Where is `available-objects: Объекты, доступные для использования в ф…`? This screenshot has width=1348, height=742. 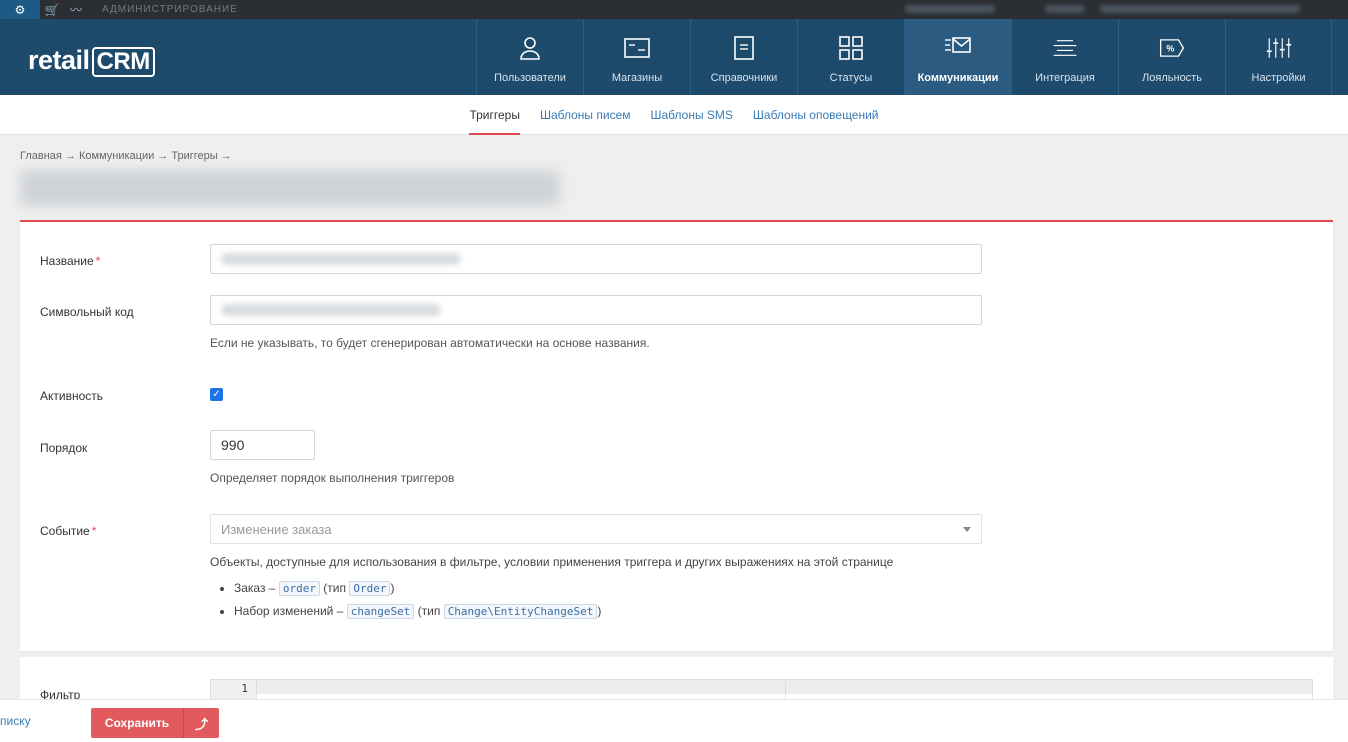
available-objects: Объекты, доступные для использования в ф… is located at coordinates (551, 590).